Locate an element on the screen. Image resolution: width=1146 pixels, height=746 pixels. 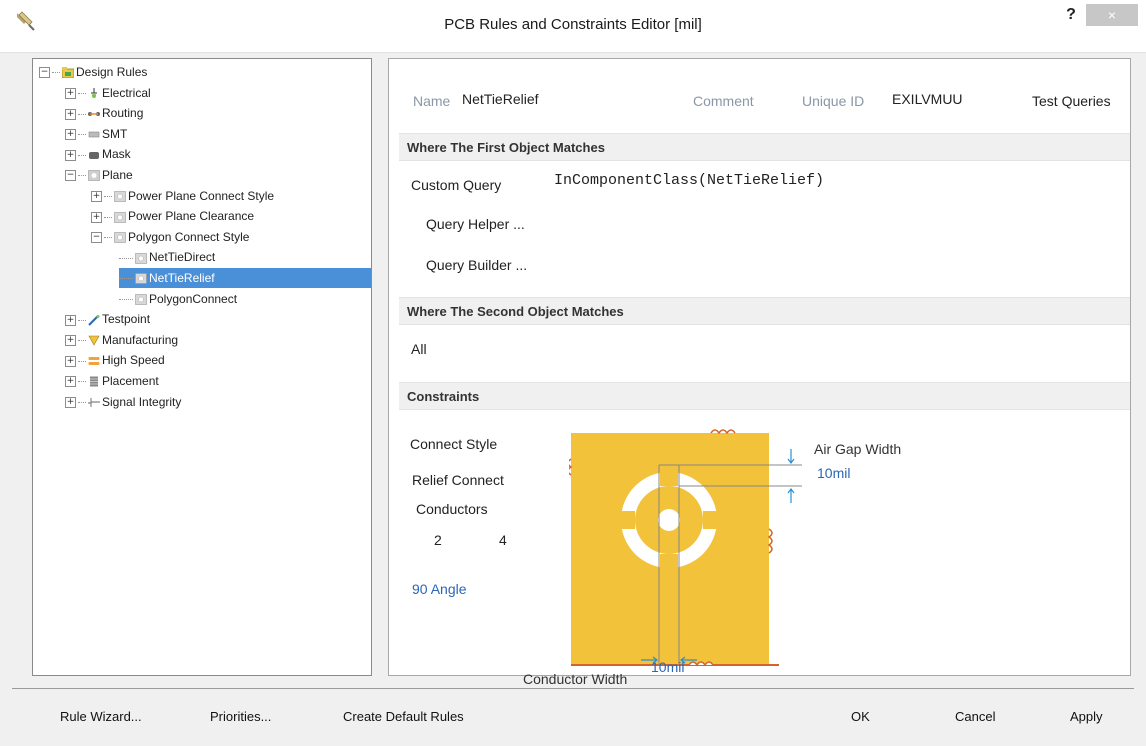
tree-root-label: Design Rules is located at coordinates (112, 72).